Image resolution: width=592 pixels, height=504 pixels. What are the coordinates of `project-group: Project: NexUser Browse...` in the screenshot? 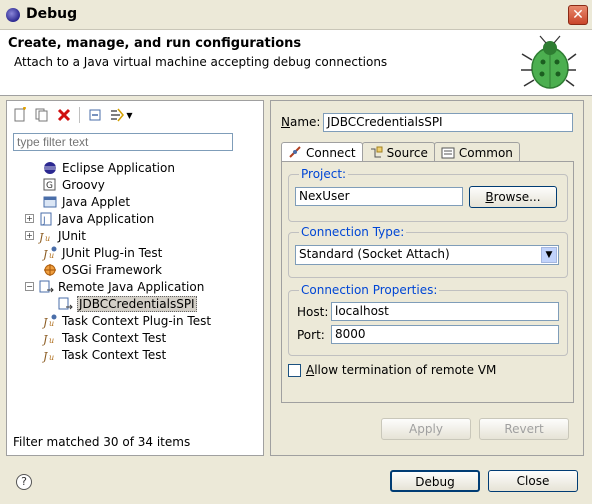 It's located at (428, 194).